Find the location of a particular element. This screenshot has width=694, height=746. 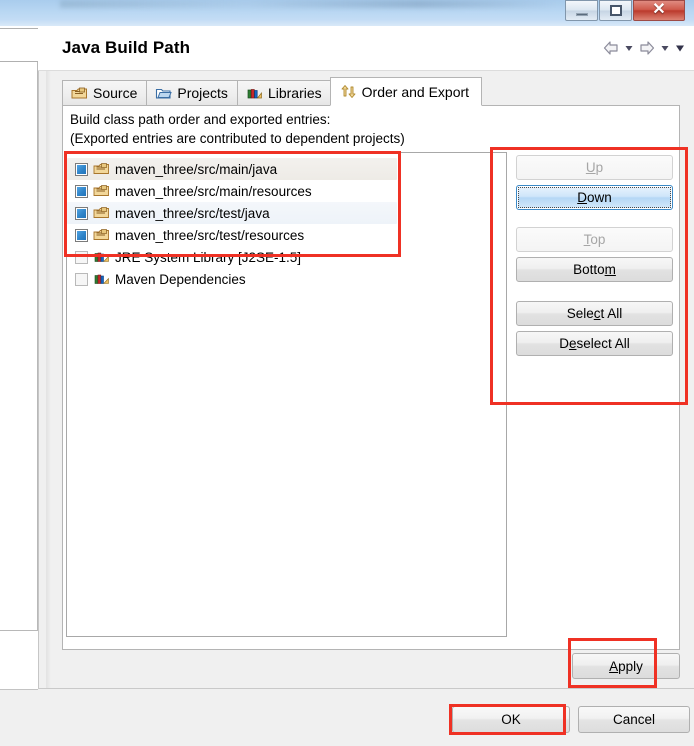

deselect-all-button: Deselect All is located at coordinates (594, 343).